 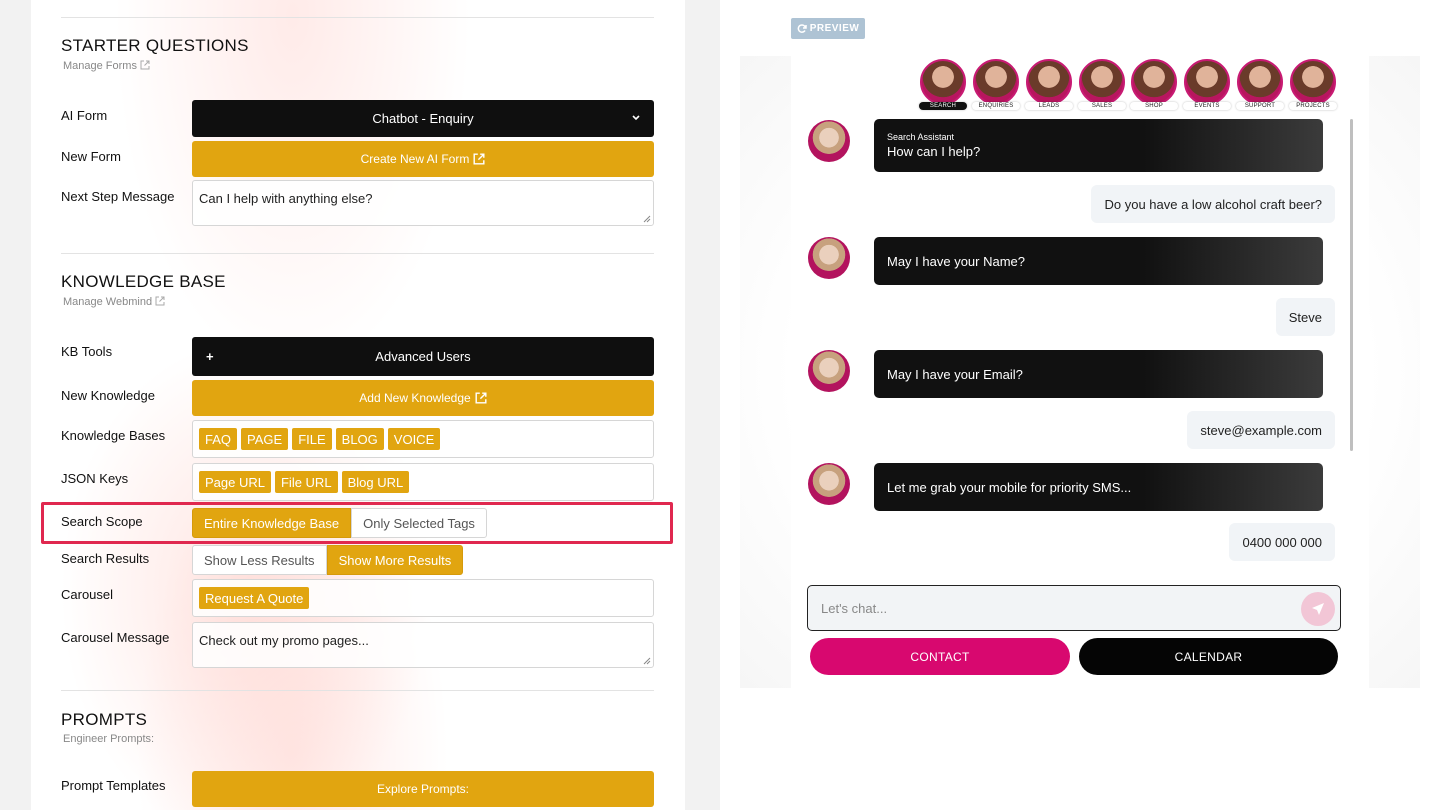 What do you see at coordinates (1313, 106) in the screenshot?
I see `agent-label: PROJECTS` at bounding box center [1313, 106].